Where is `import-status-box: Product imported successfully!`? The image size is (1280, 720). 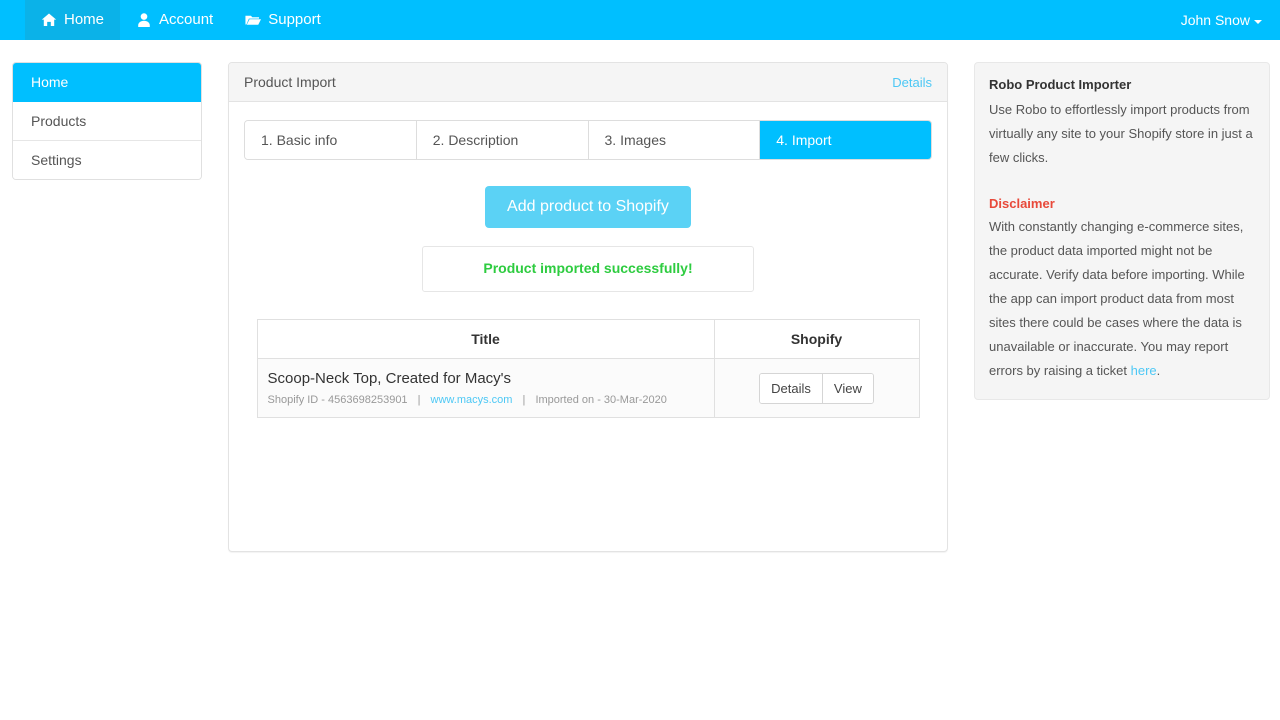
import-status-box: Product imported successfully! is located at coordinates (588, 269).